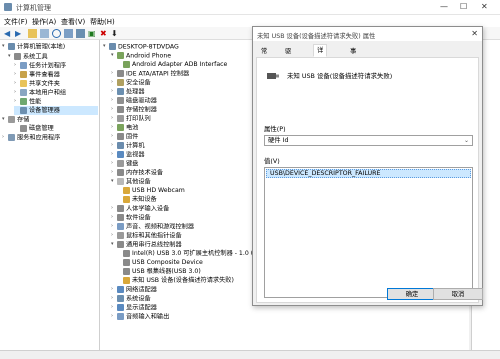 This screenshot has height=359, width=500. Describe the element at coordinates (134, 307) in the screenshot. I see `device-category: › 显示适配器` at that location.